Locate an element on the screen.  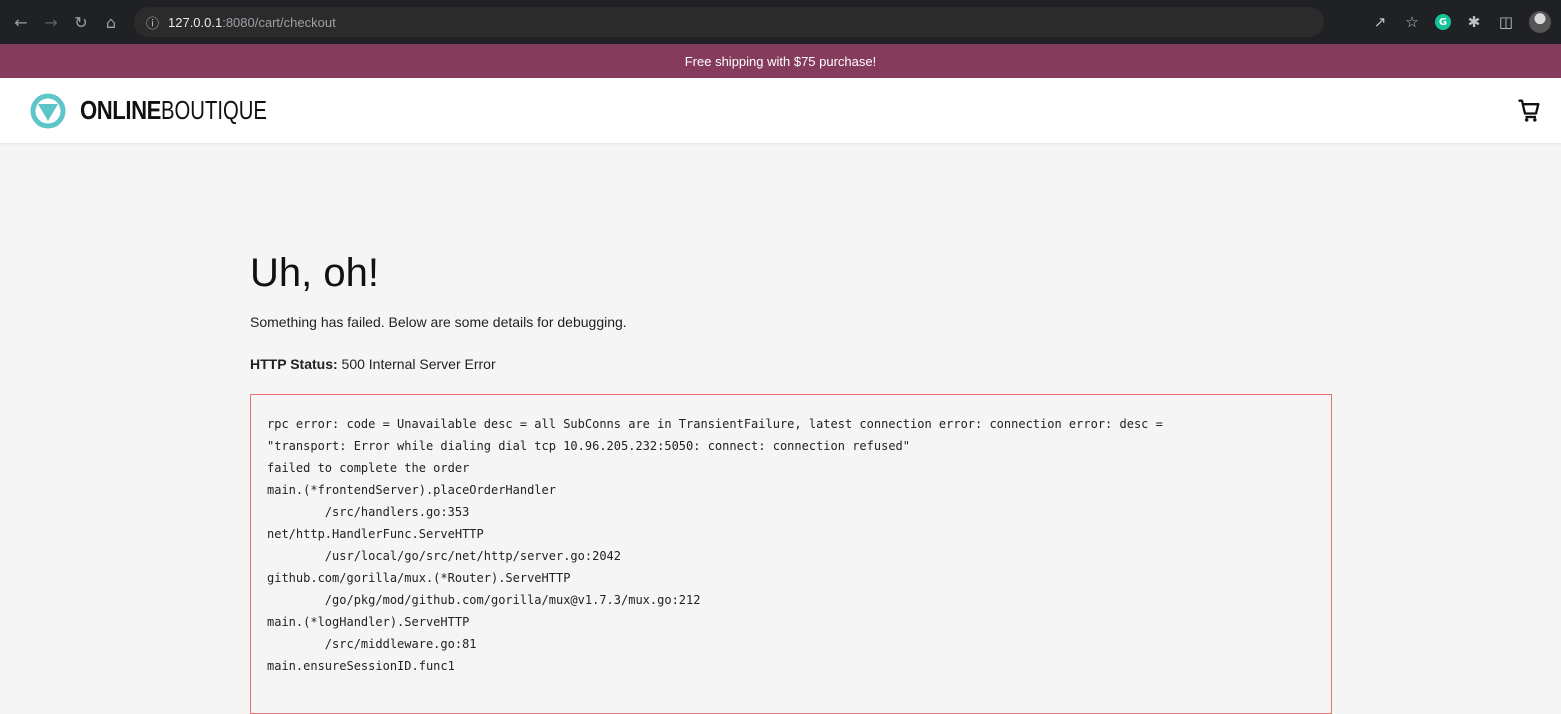
grammarly-icon: G is located at coordinates (1443, 22).